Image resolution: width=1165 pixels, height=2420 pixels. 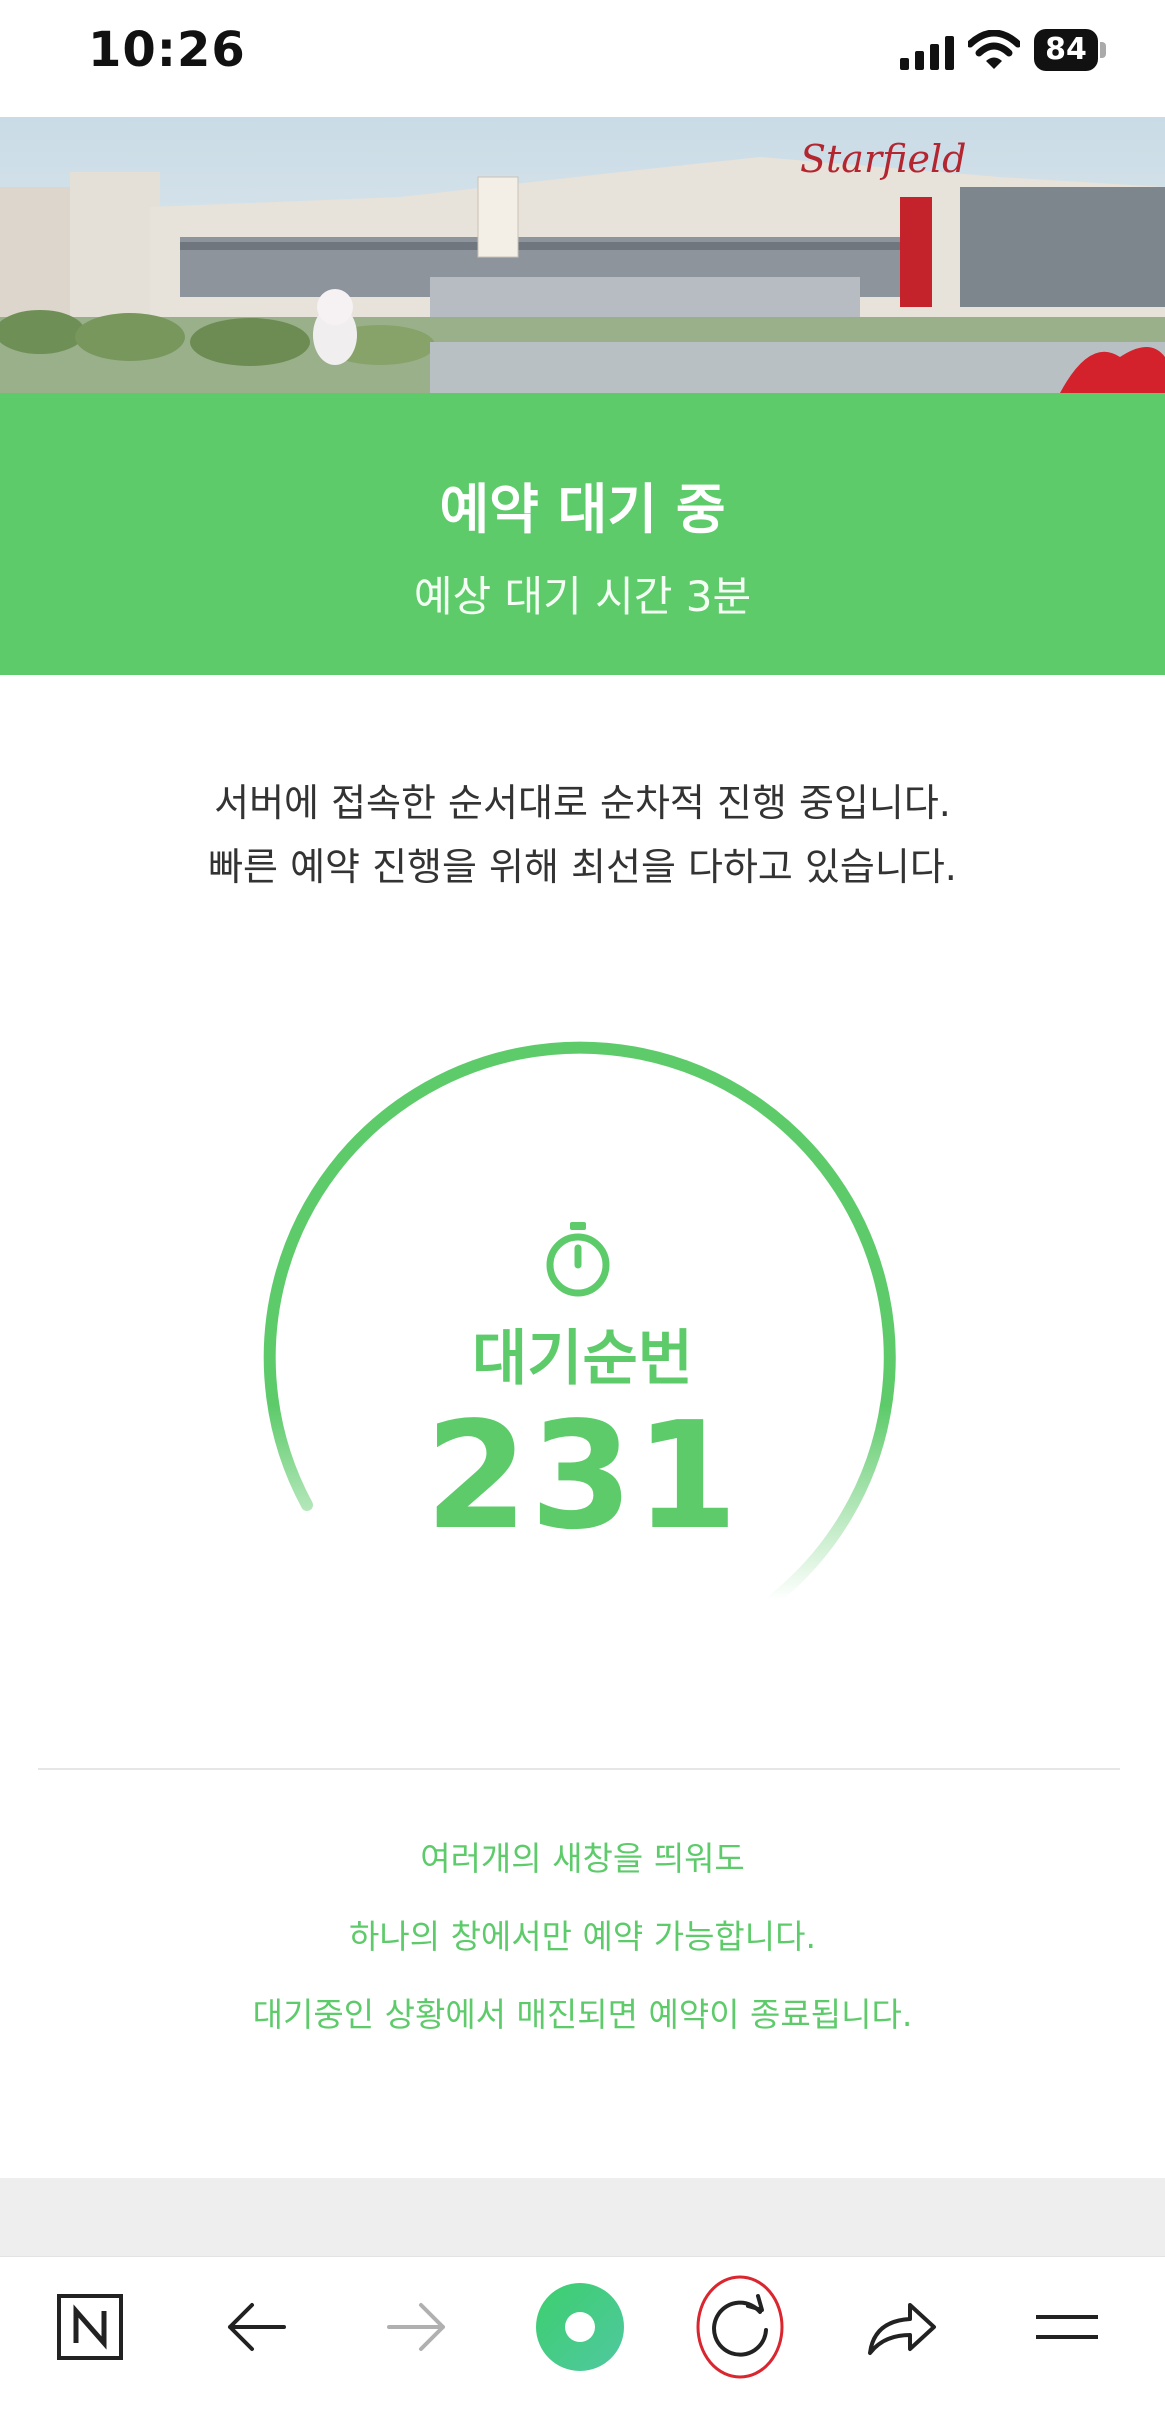 What do you see at coordinates (582, 58) in the screenshot?
I see `status-bar: 10:26 84` at bounding box center [582, 58].